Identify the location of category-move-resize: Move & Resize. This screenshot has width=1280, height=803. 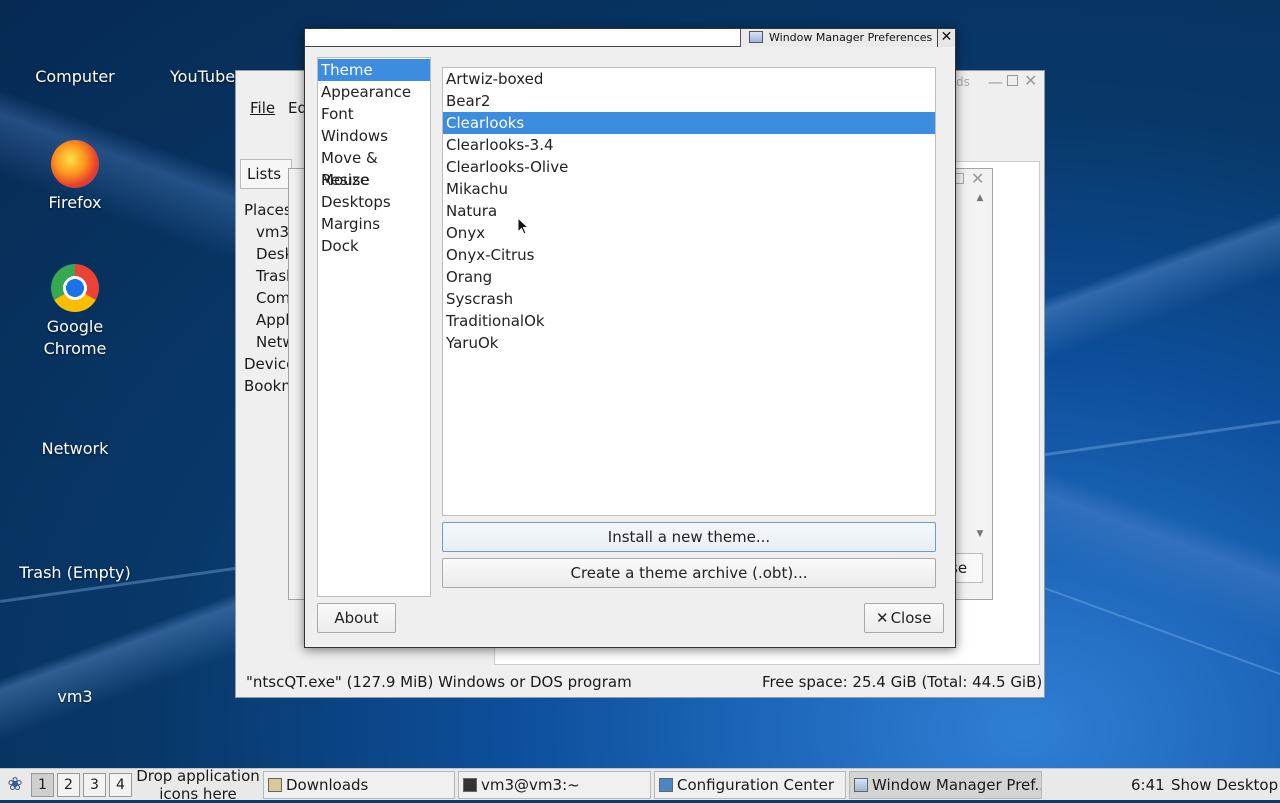
(374, 168).